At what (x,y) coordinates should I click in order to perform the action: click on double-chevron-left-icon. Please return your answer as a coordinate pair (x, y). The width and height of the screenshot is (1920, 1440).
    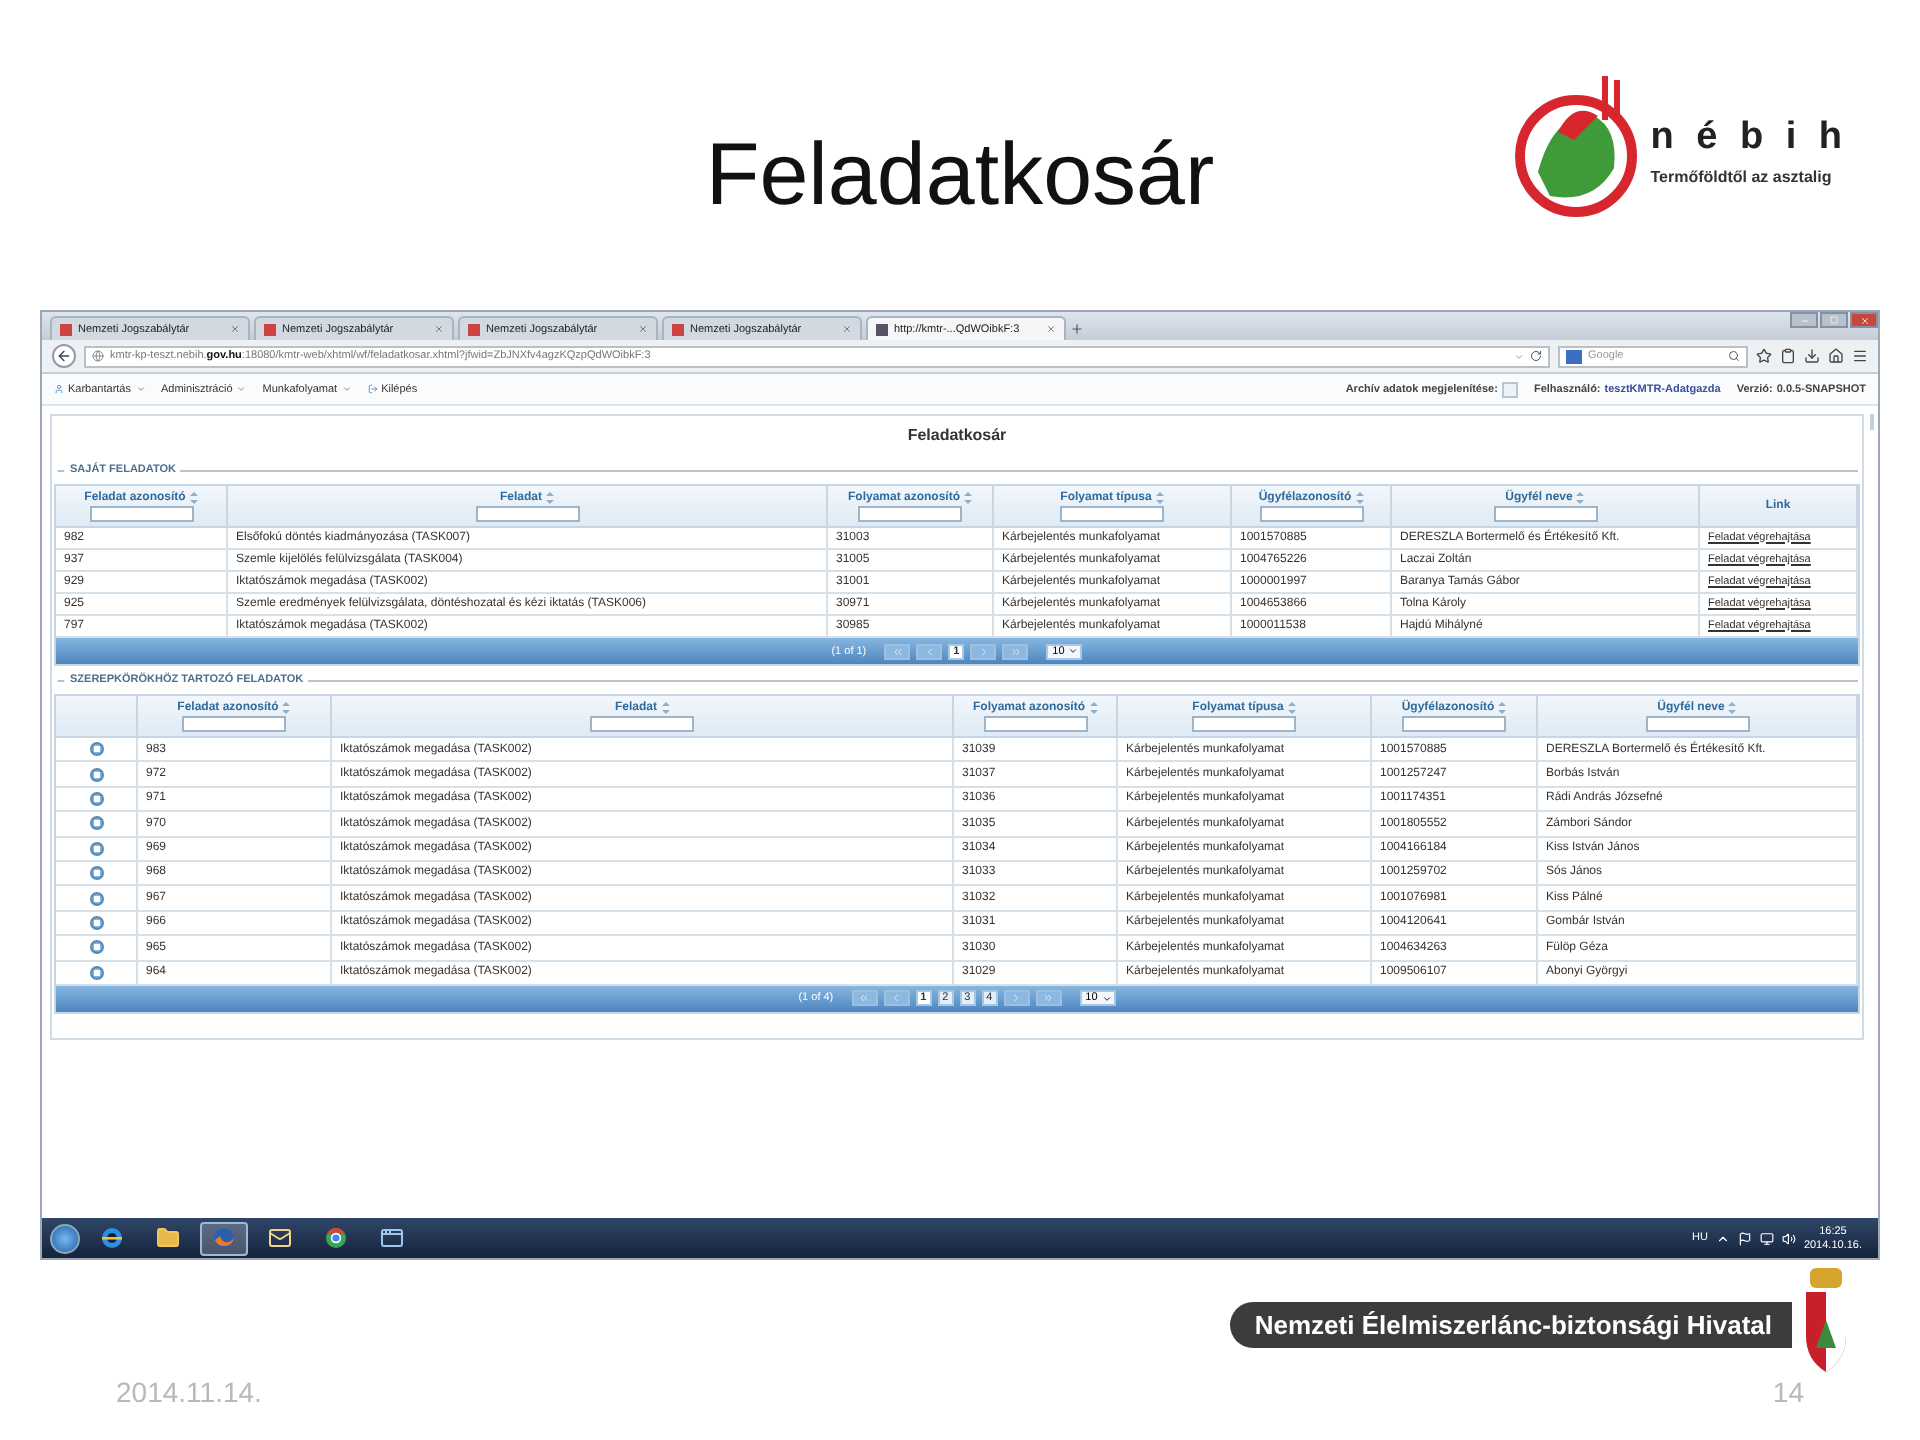
    Looking at the image, I should click on (864, 998).